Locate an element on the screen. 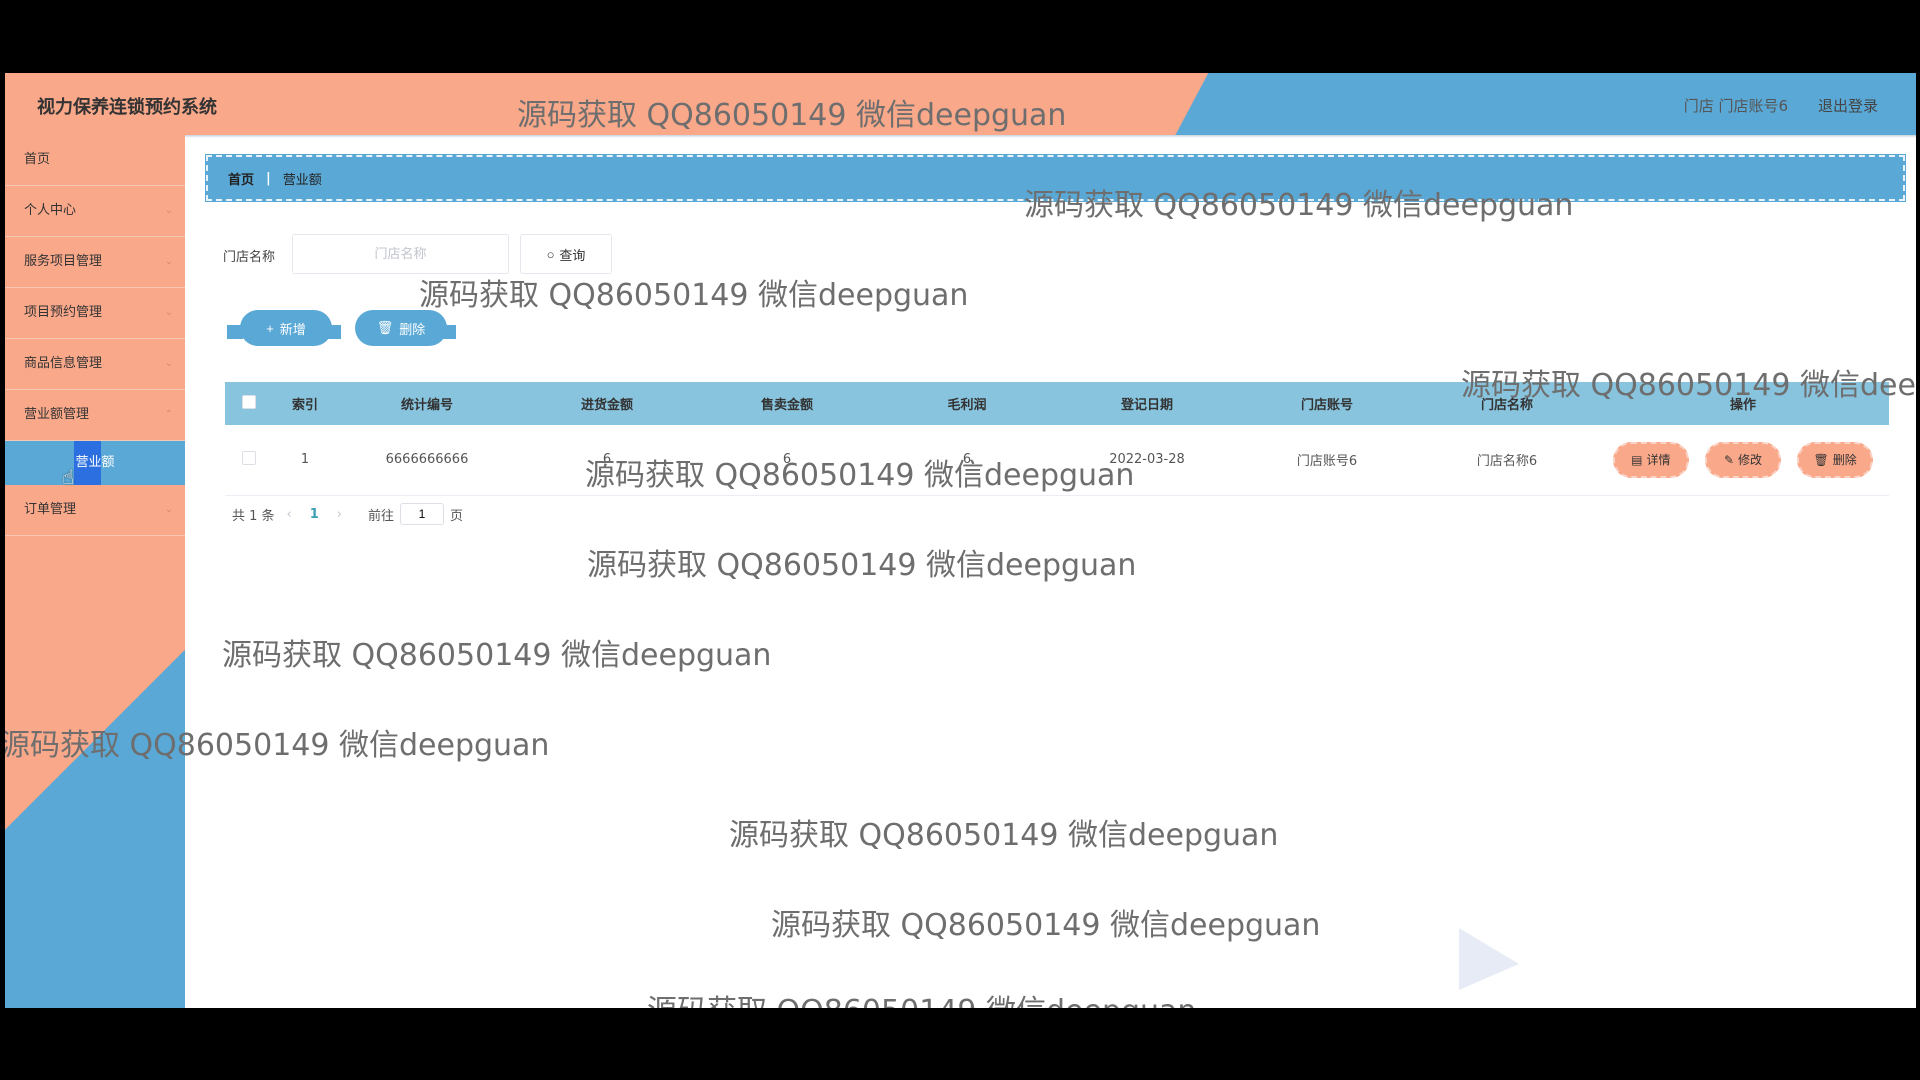 The width and height of the screenshot is (1920, 1080). cell-actions: ▤ 详情 ✎ 修改 🗑 删除 is located at coordinates (1743, 460).